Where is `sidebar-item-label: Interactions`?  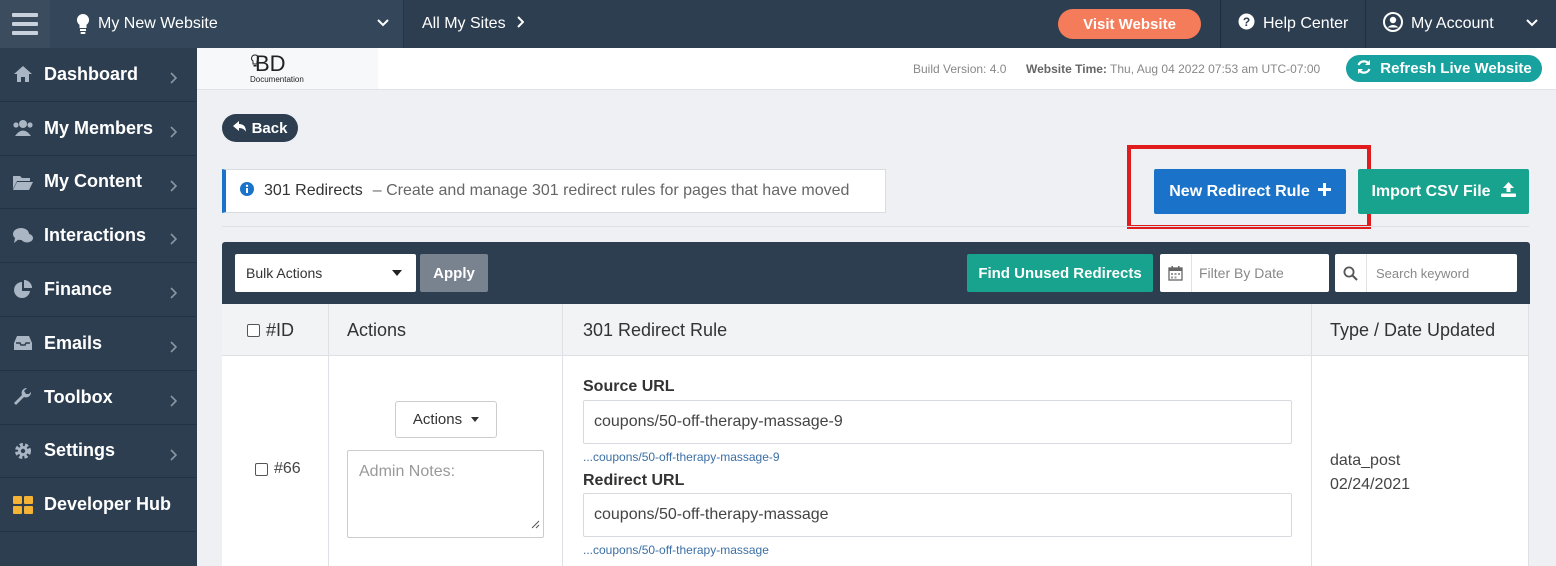 sidebar-item-label: Interactions is located at coordinates (95, 235).